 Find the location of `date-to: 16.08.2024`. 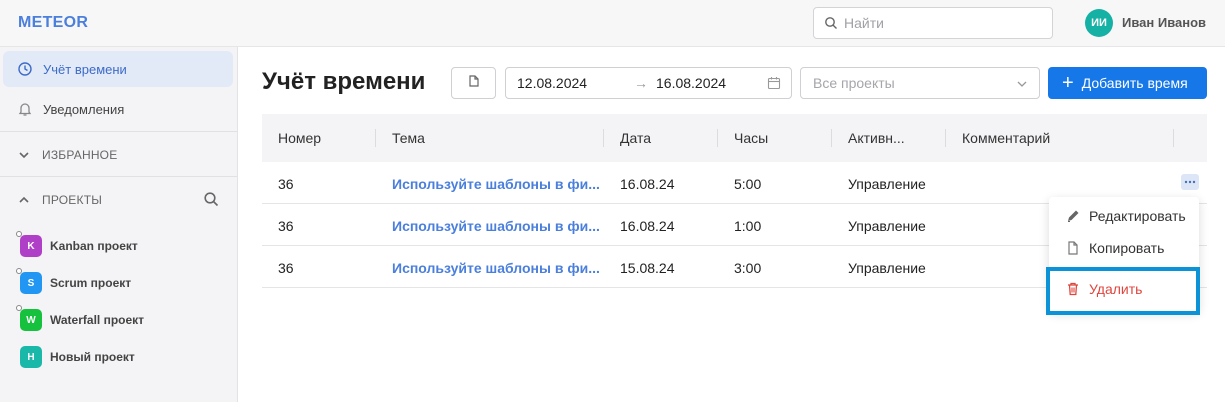

date-to: 16.08.2024 is located at coordinates (691, 83).